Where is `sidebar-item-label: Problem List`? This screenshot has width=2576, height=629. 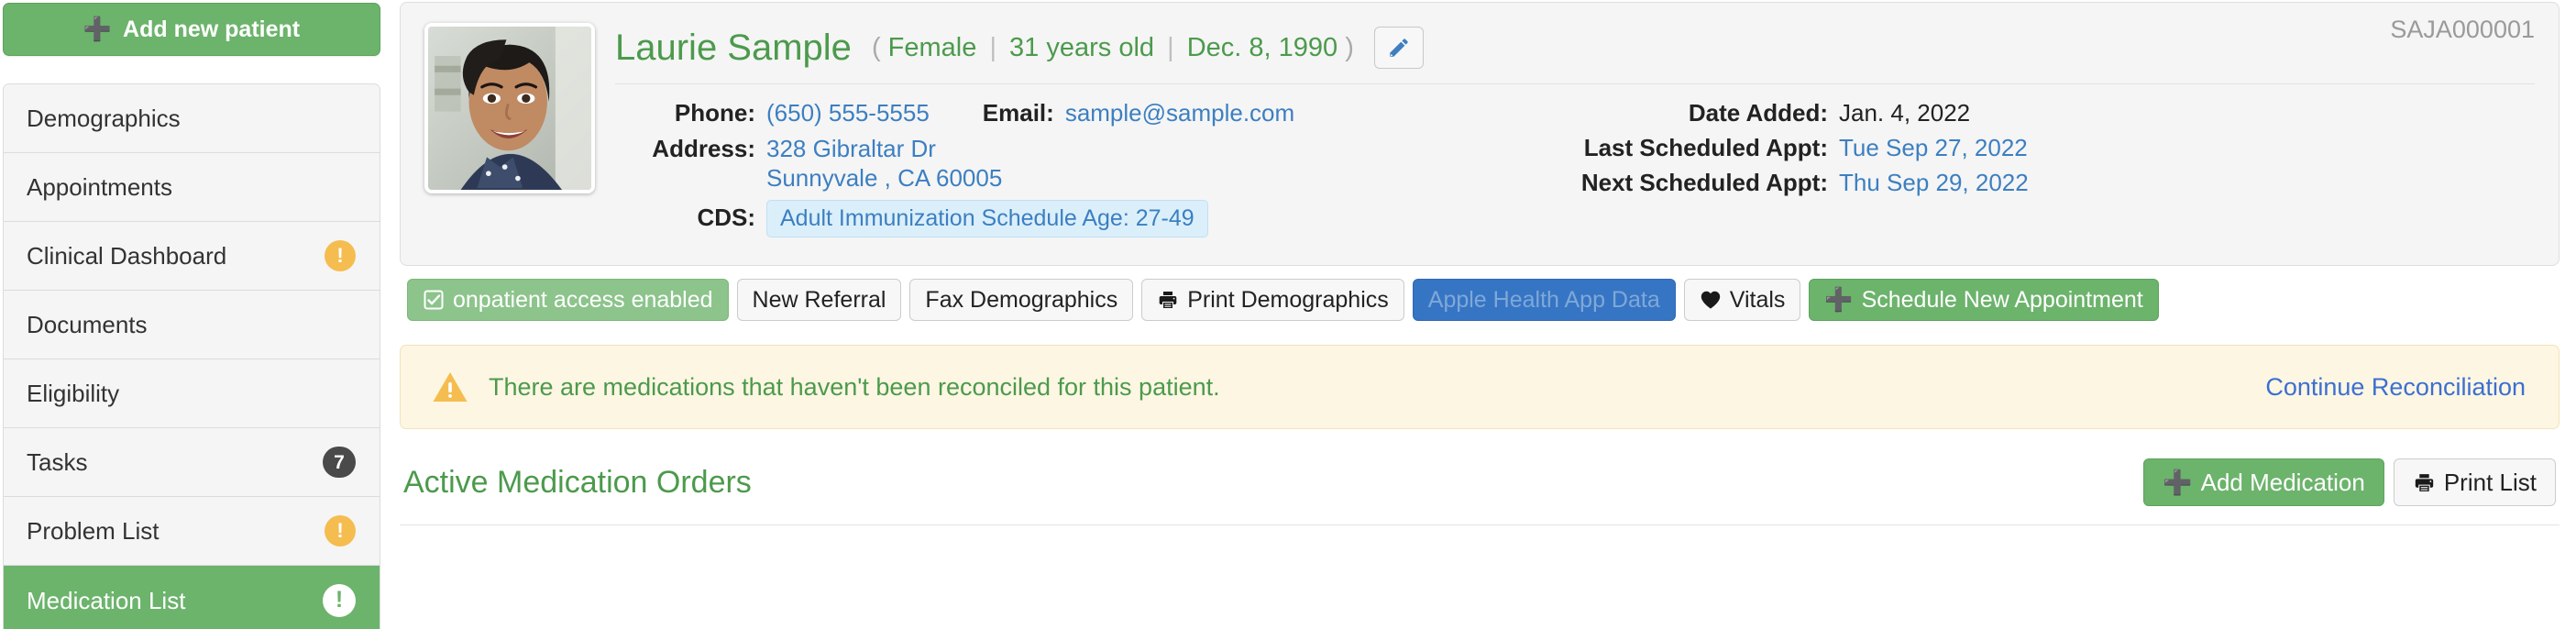 sidebar-item-label: Problem List is located at coordinates (94, 531).